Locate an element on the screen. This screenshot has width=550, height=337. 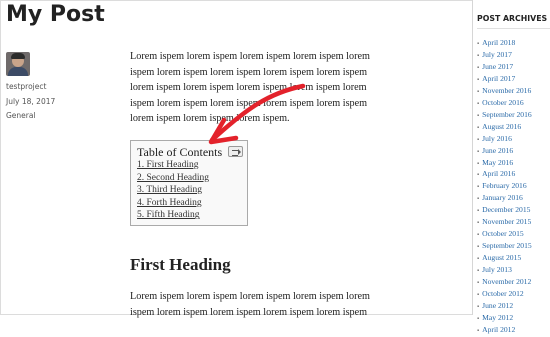
archive-item: October 2015 is located at coordinates (504, 235).